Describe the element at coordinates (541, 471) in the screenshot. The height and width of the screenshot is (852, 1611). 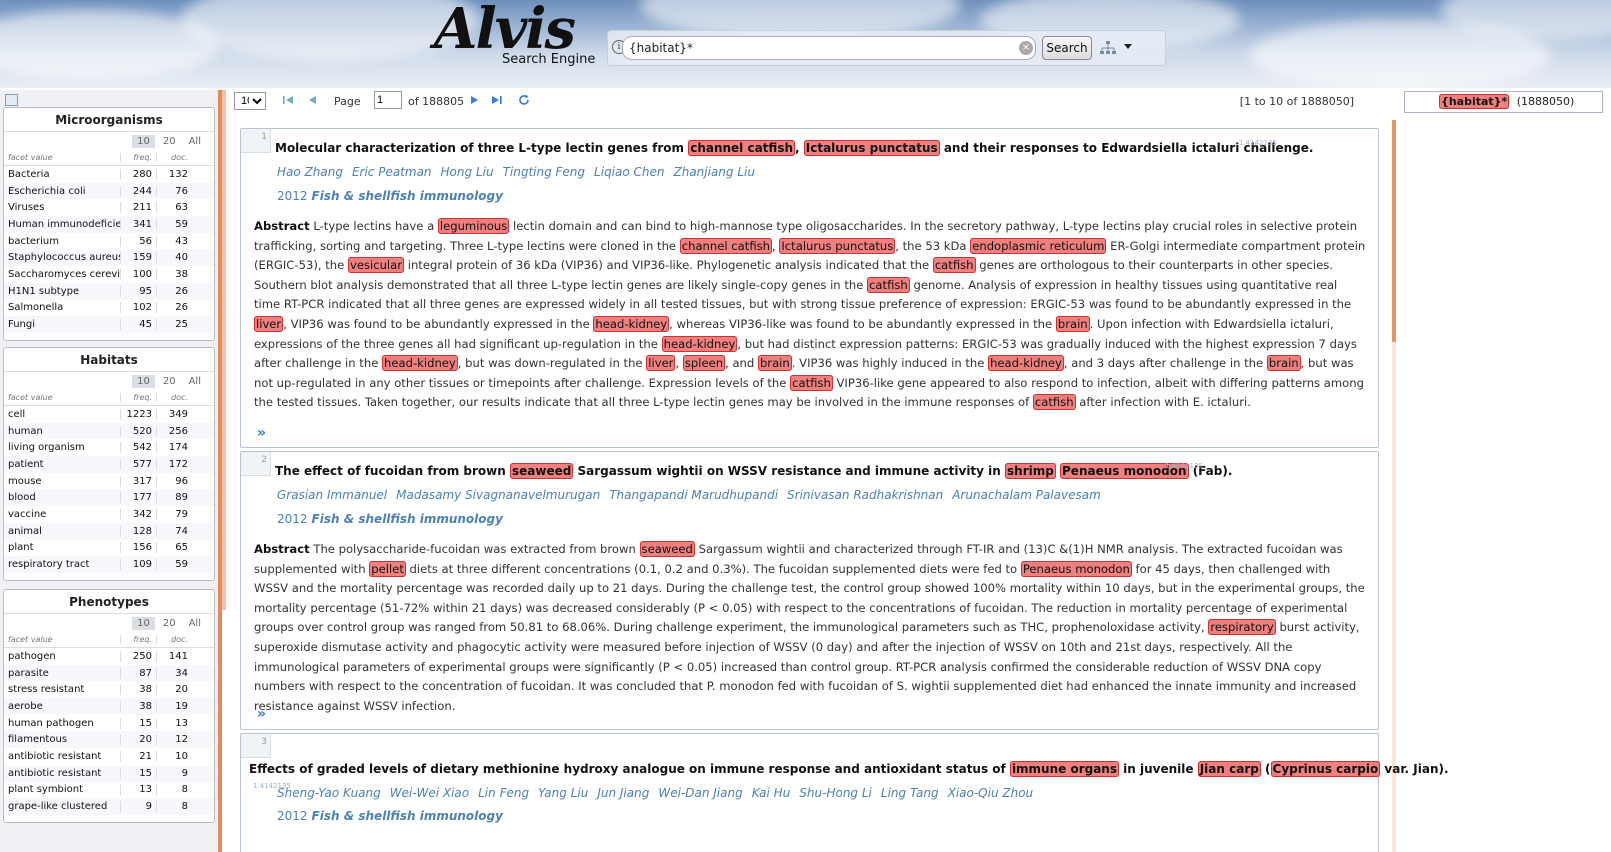
I see `title-highlight: seaweed` at that location.